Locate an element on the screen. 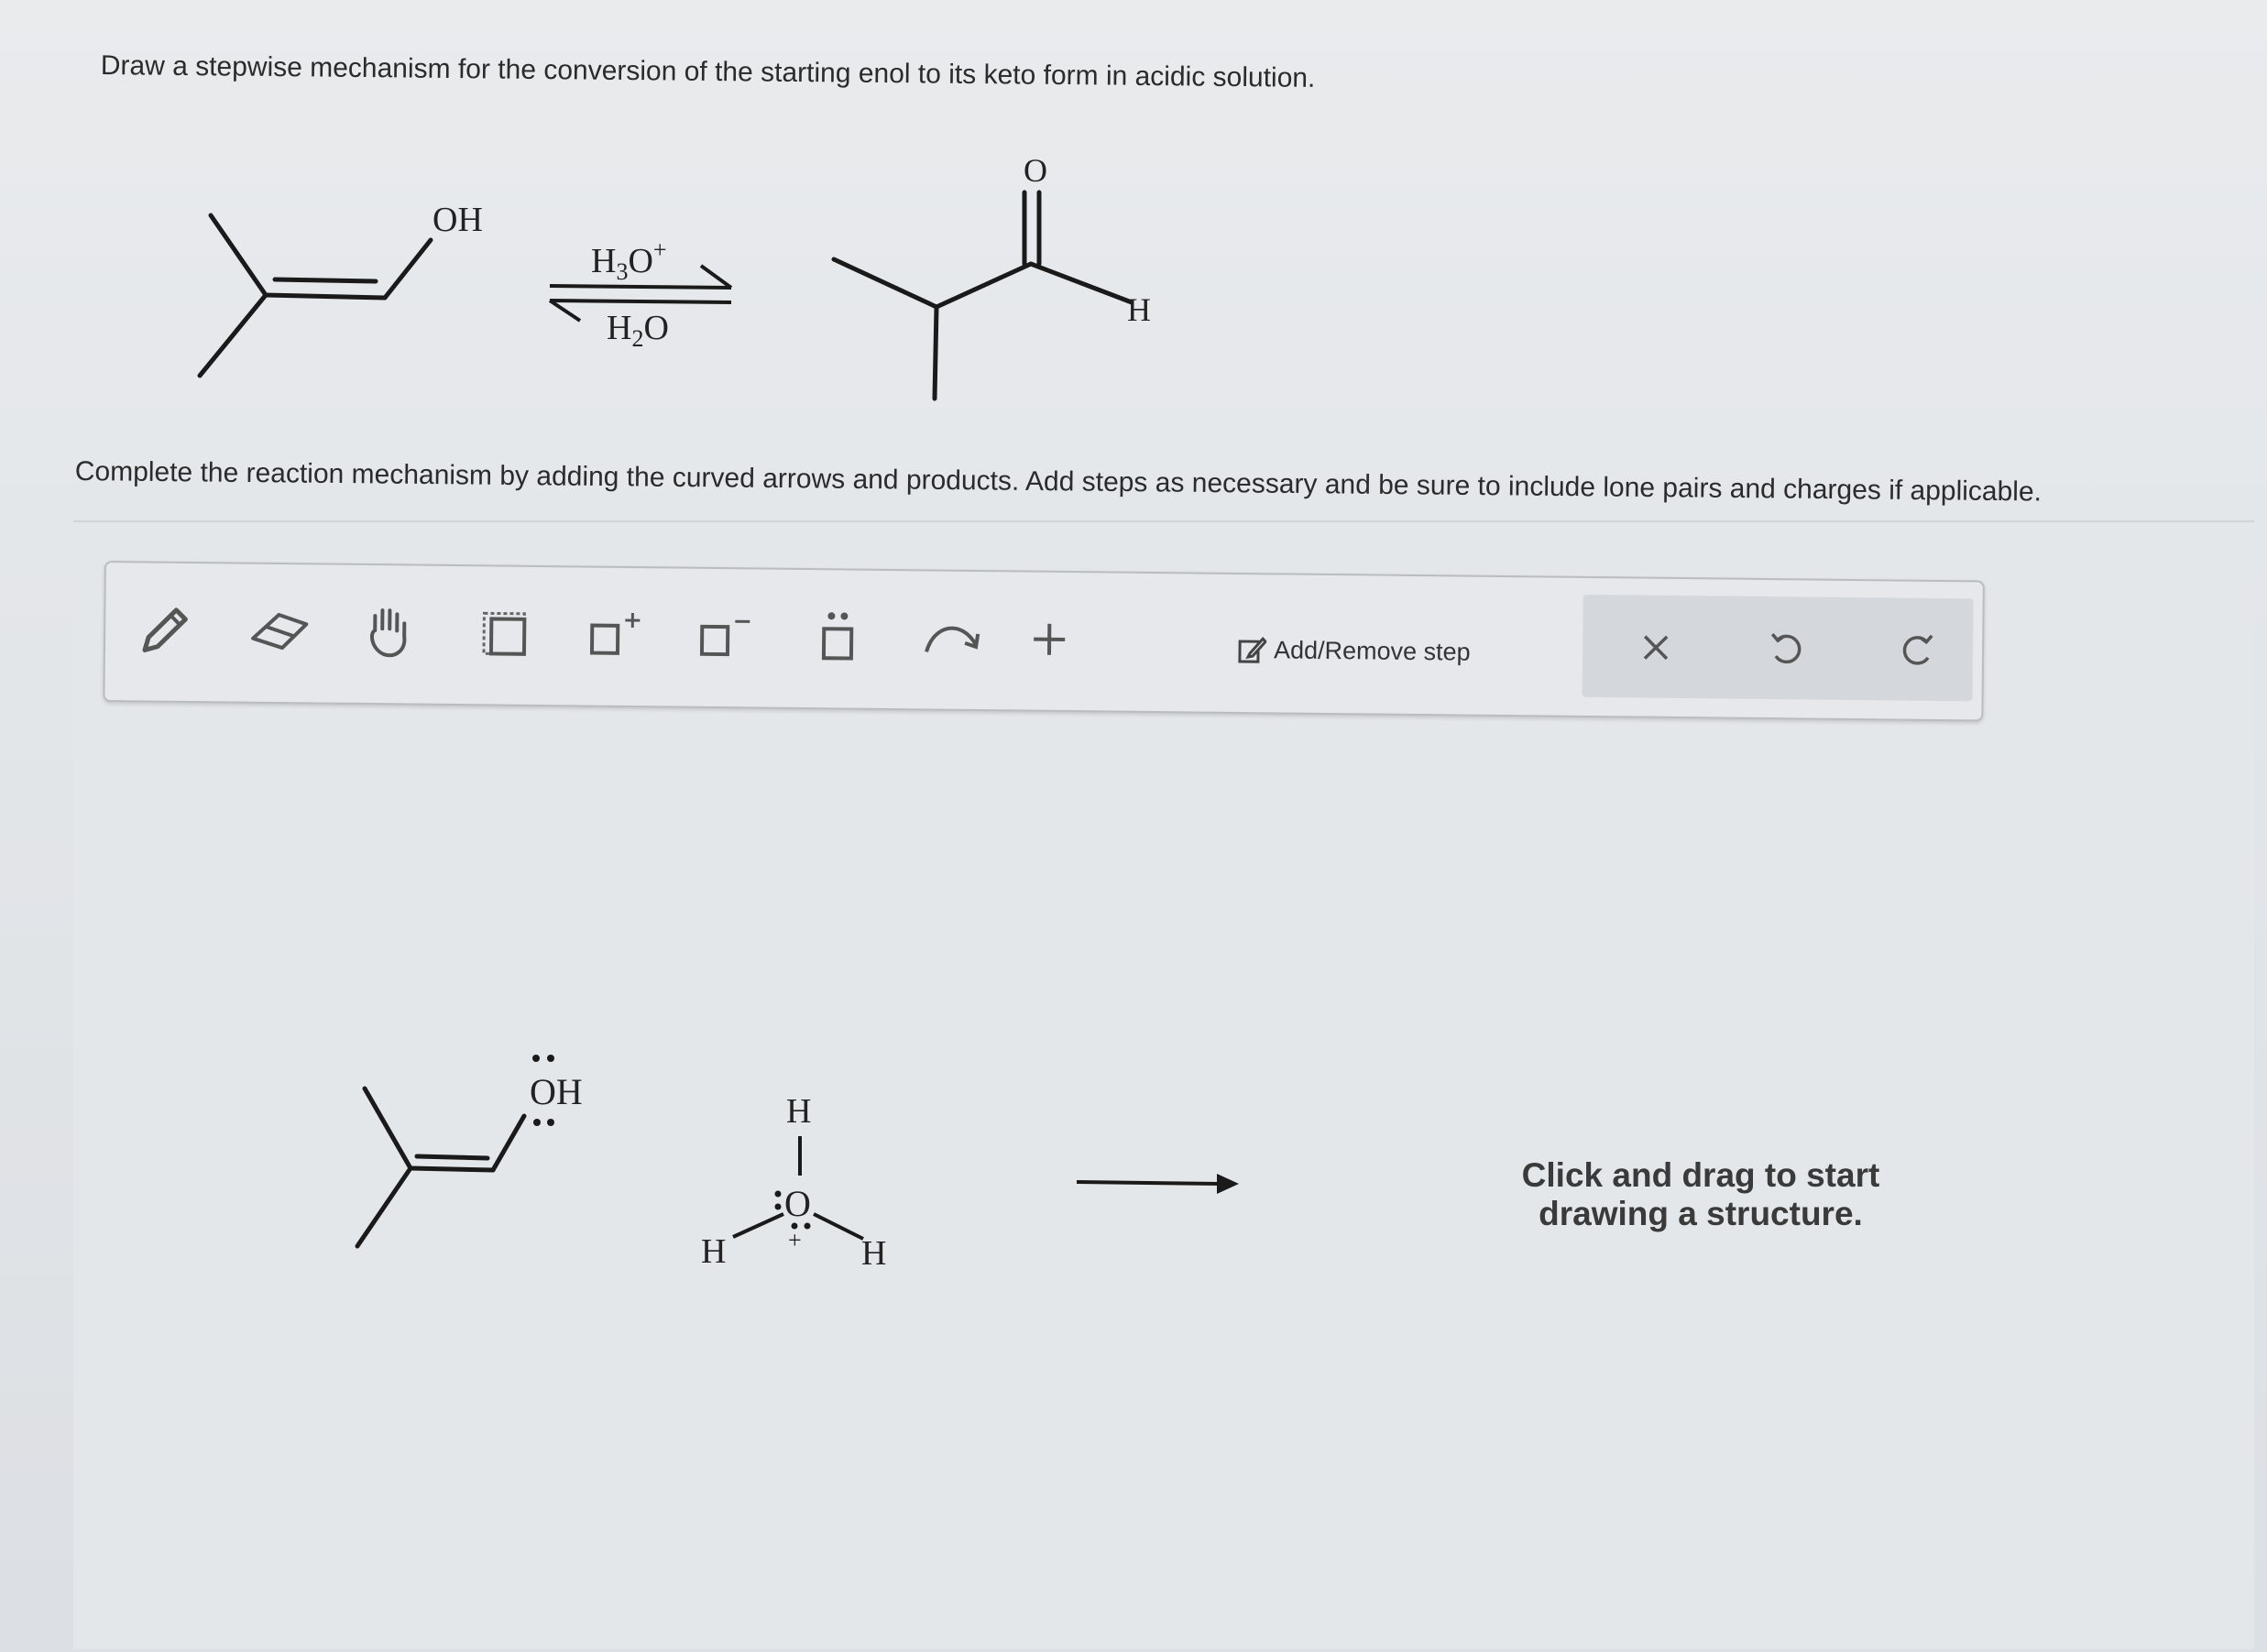 The height and width of the screenshot is (1652, 2267). undo-icon is located at coordinates (1787, 649).